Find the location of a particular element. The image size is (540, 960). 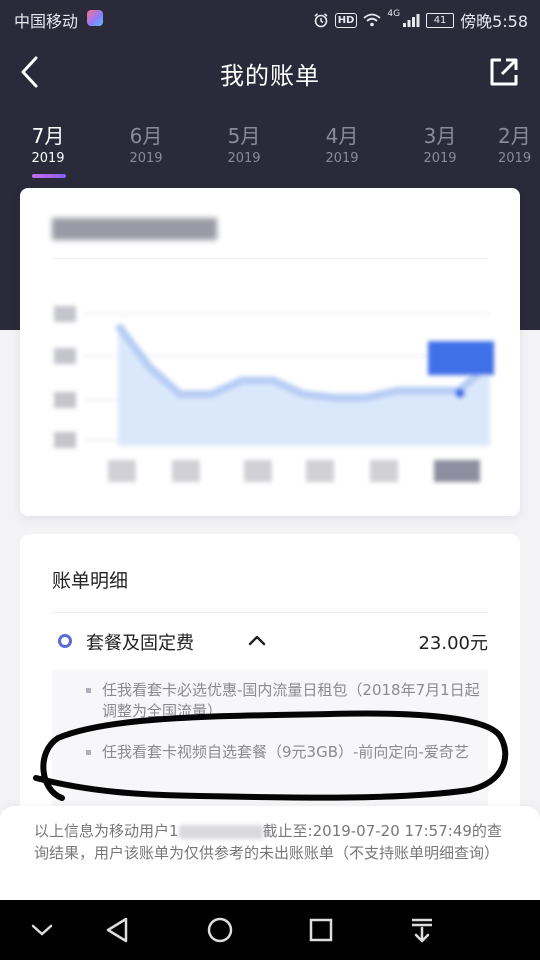

tab-month-label: 5月 is located at coordinates (244, 136).